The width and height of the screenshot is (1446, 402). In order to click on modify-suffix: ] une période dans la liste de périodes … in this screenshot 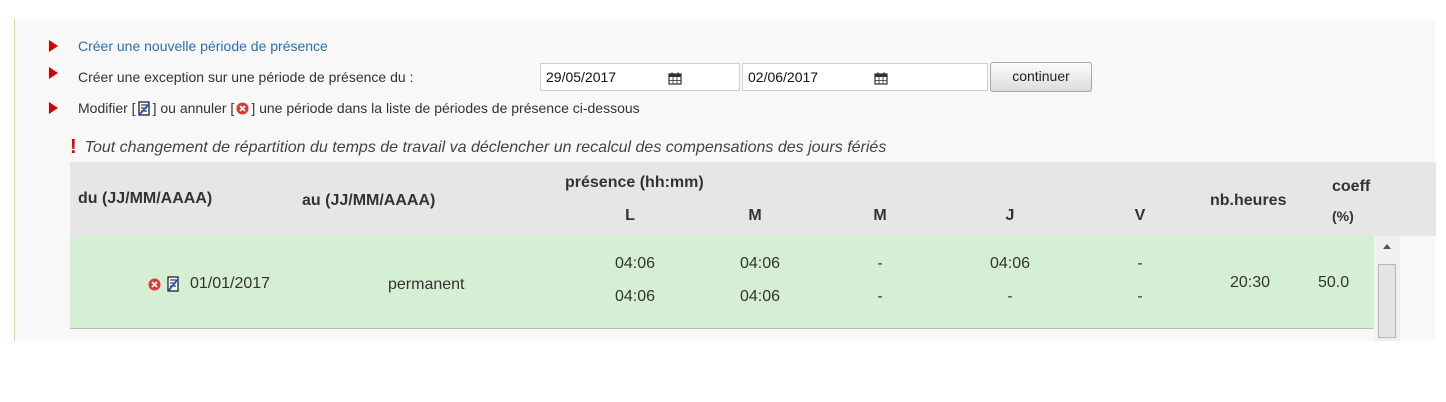, I will do `click(445, 108)`.